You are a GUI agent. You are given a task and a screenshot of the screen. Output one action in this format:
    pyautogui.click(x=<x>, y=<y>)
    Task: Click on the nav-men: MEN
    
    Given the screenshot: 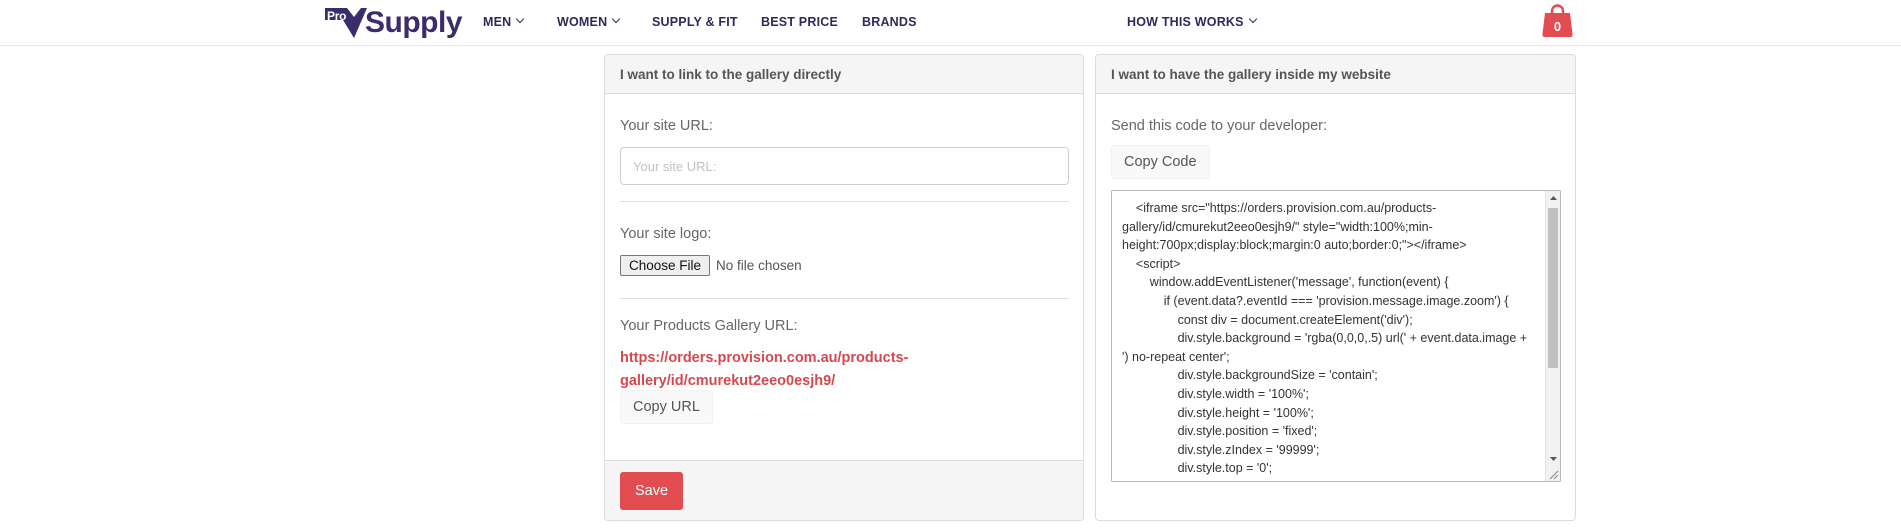 What is the action you would take?
    pyautogui.click(x=504, y=22)
    